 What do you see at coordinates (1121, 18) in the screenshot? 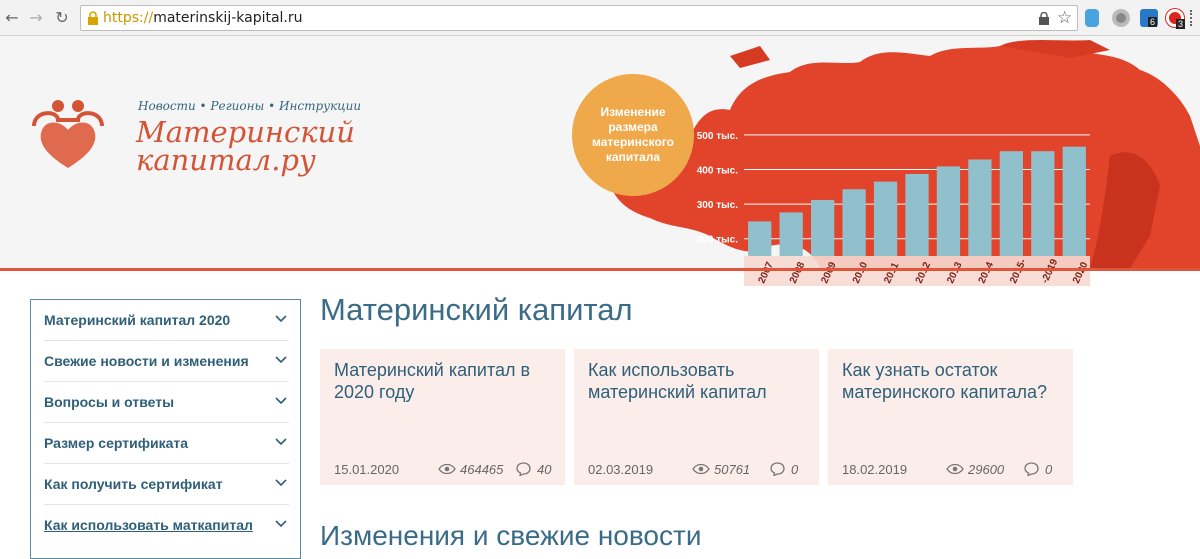
I see `extension-circle-icon` at bounding box center [1121, 18].